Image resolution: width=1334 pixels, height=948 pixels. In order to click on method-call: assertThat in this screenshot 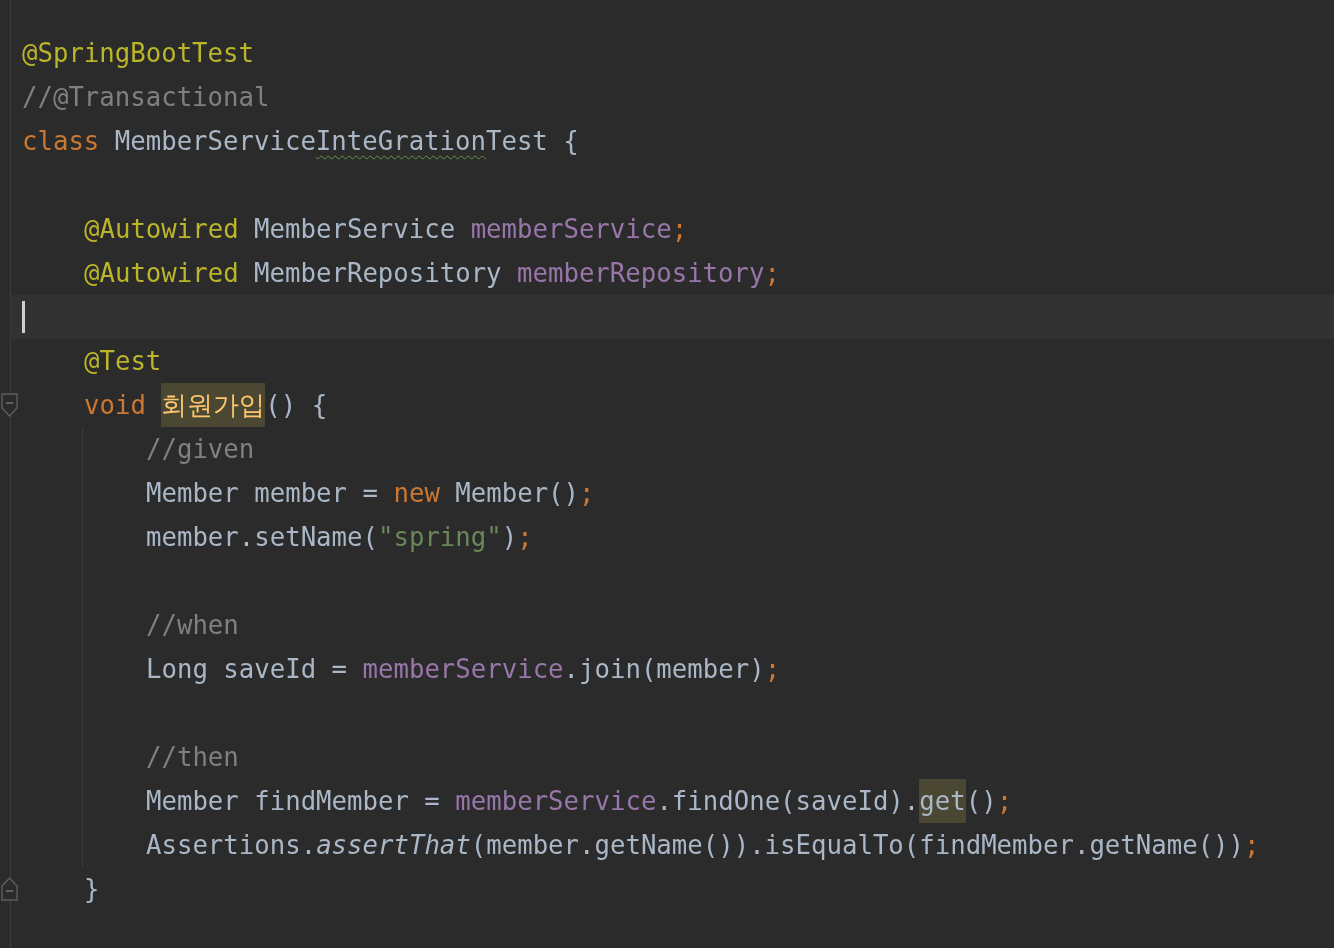, I will do `click(393, 845)`.